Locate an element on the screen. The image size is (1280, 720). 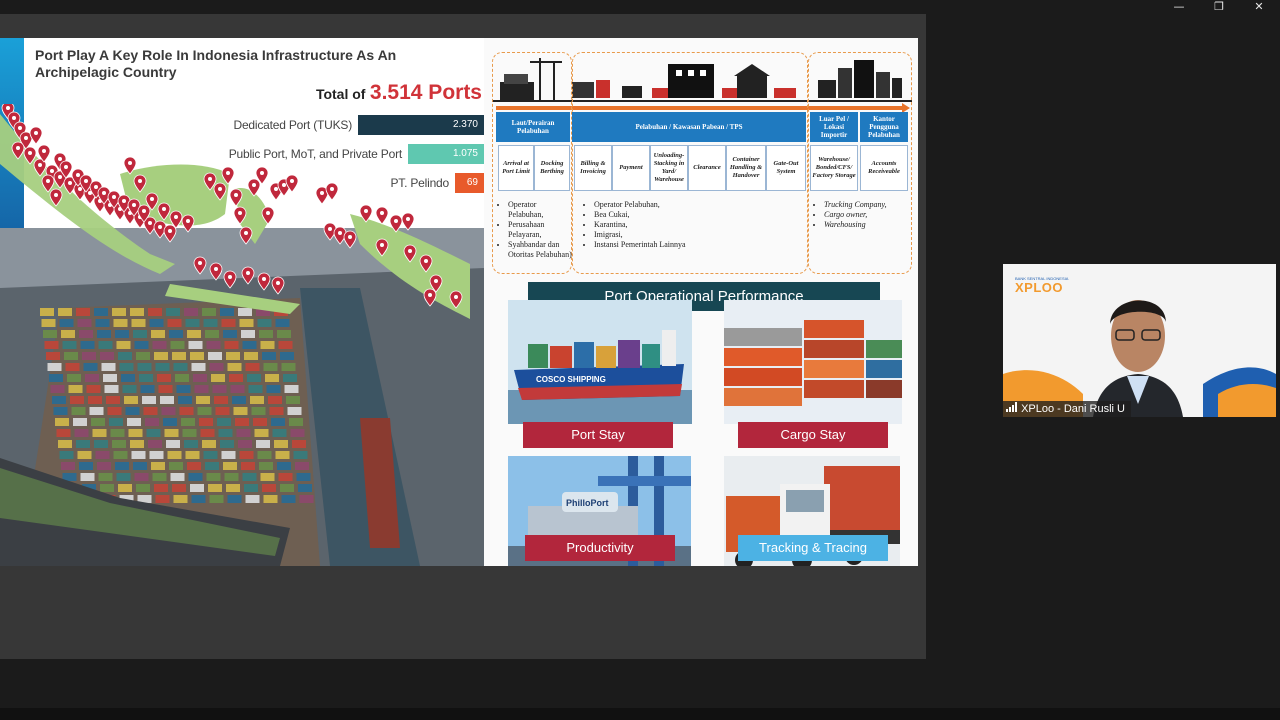
cargo-stay-button: Cargo Stay is located at coordinates (813, 435).